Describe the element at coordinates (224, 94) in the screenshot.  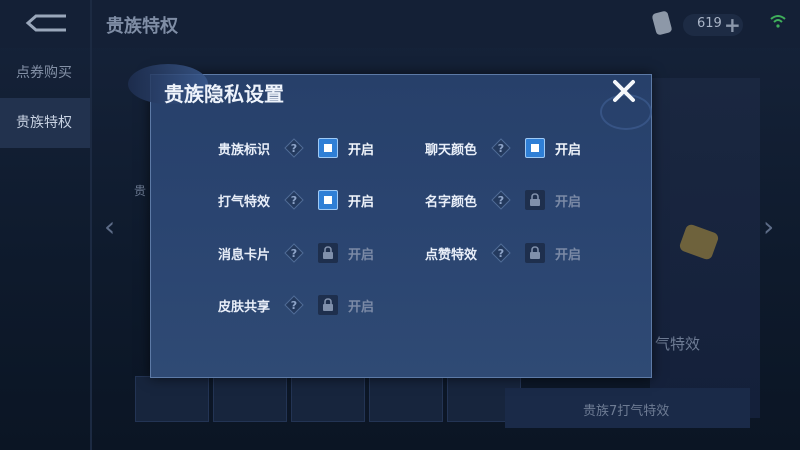
I see `dialog-title: 贵族隐私设置` at that location.